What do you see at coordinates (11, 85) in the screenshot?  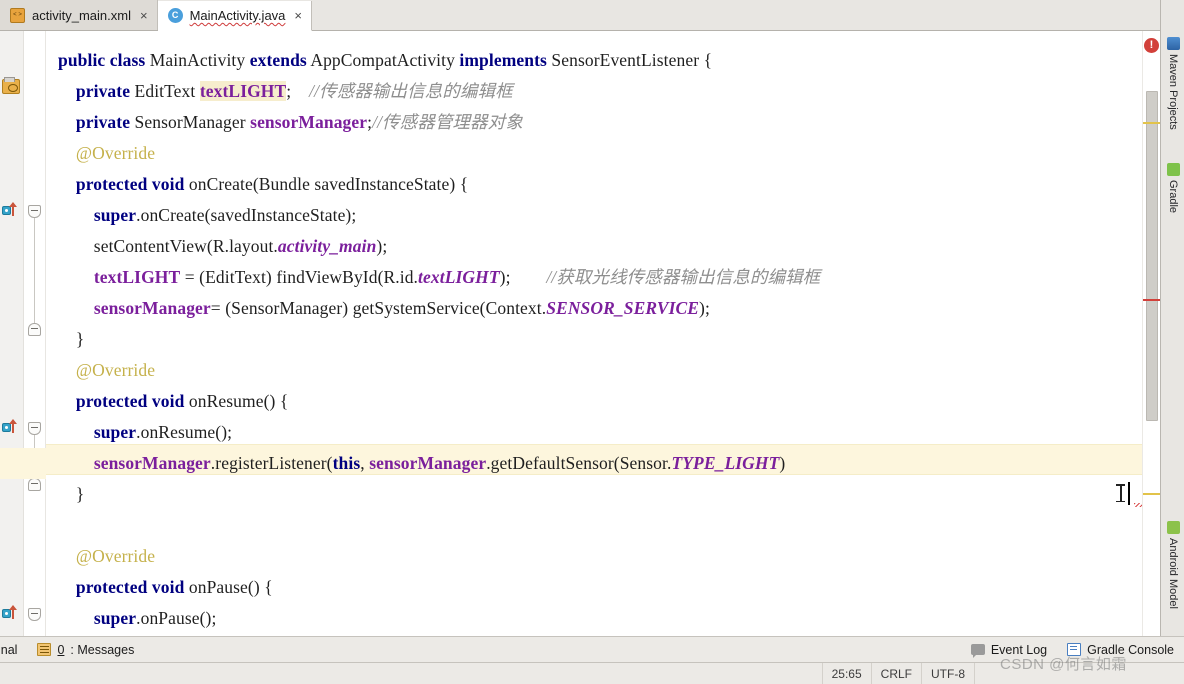 I see `class-marker-icon` at bounding box center [11, 85].